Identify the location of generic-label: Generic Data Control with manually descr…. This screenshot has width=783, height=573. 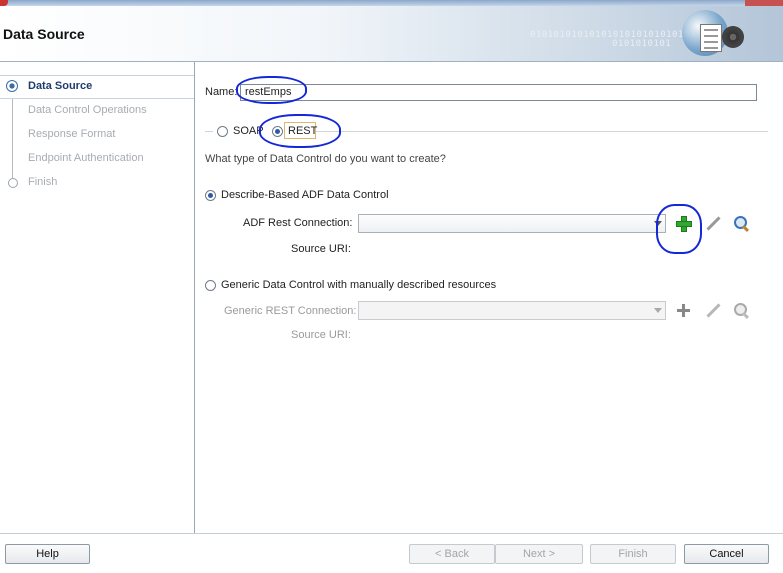
(359, 285).